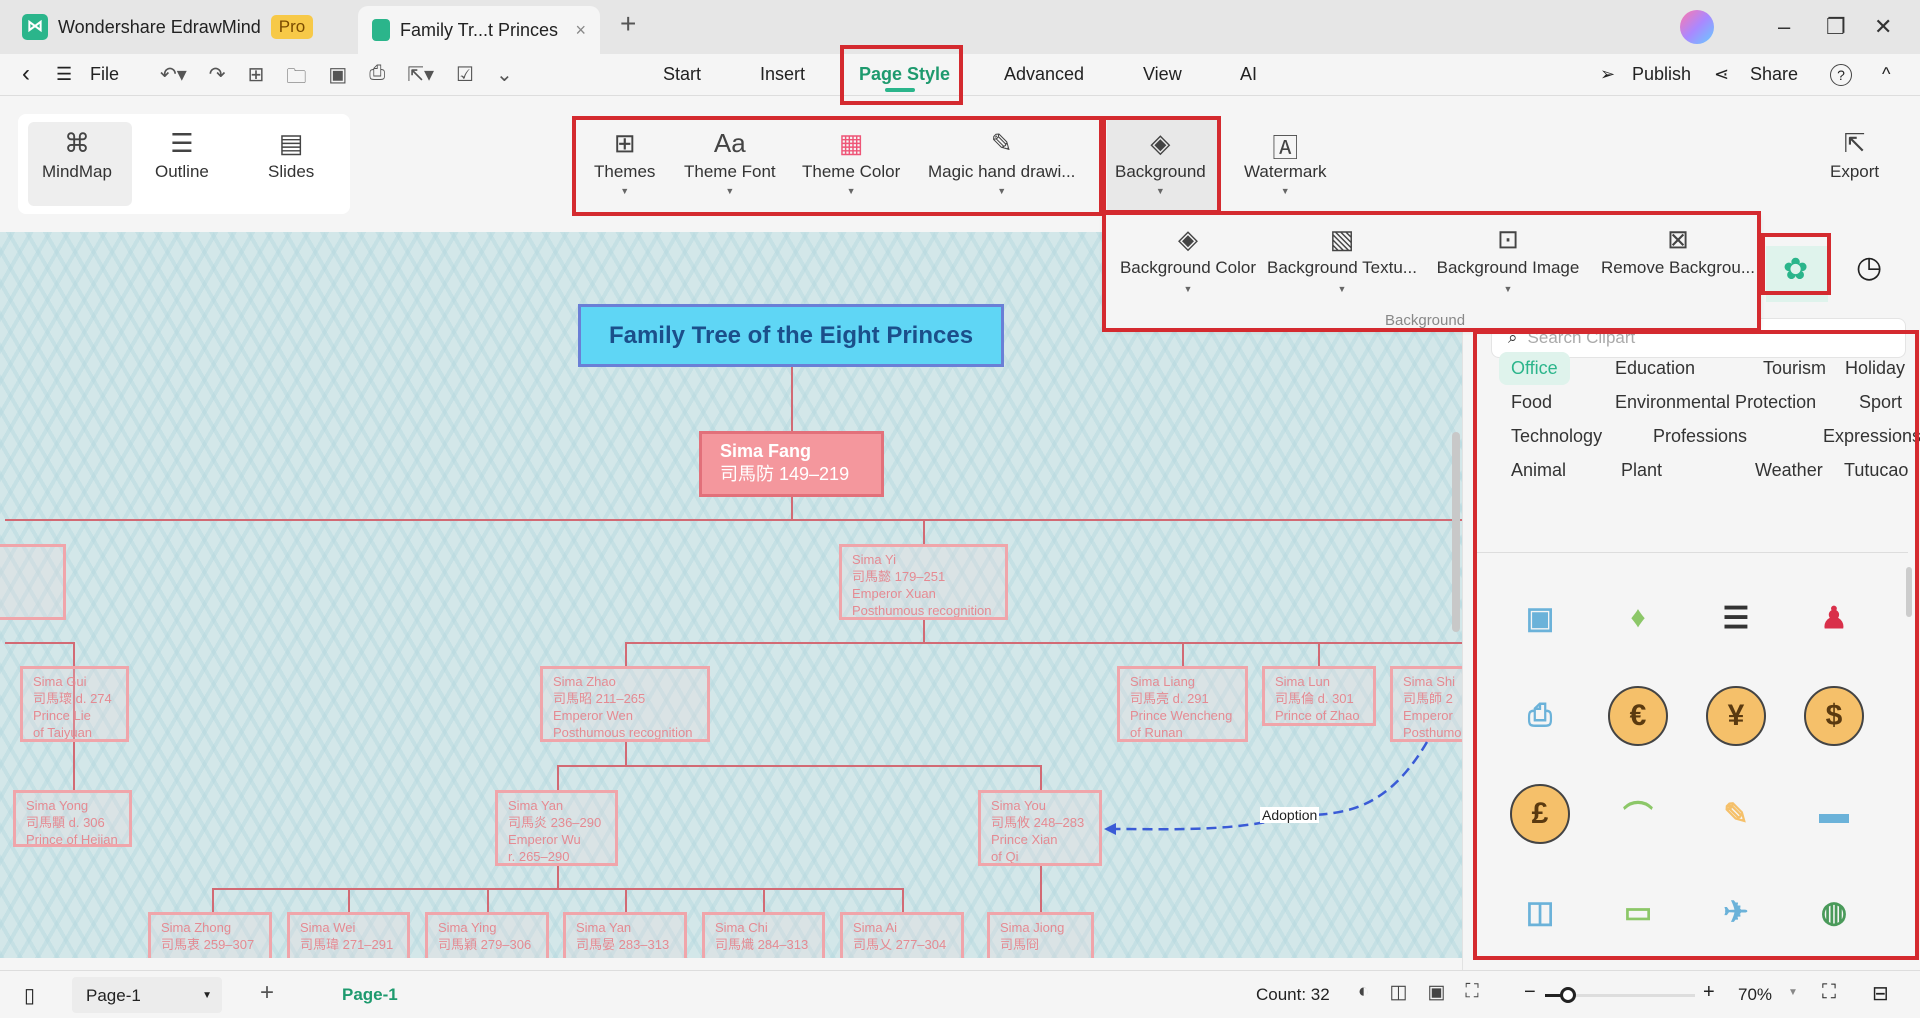 Image resolution: width=1920 pixels, height=1018 pixels. I want to click on glue-clipart-icon: ♦, so click(1638, 618).